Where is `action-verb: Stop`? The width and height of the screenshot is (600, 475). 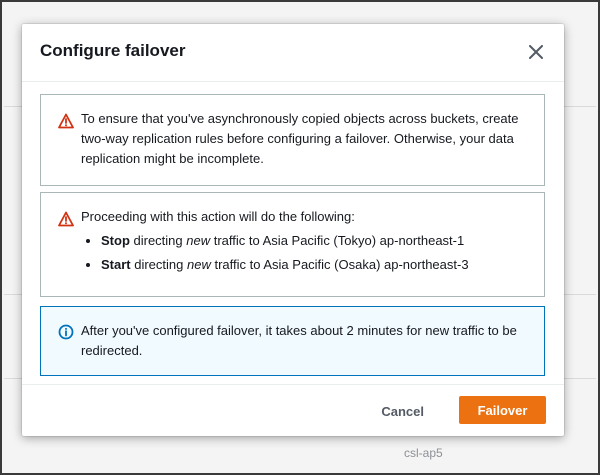 action-verb: Stop is located at coordinates (115, 240).